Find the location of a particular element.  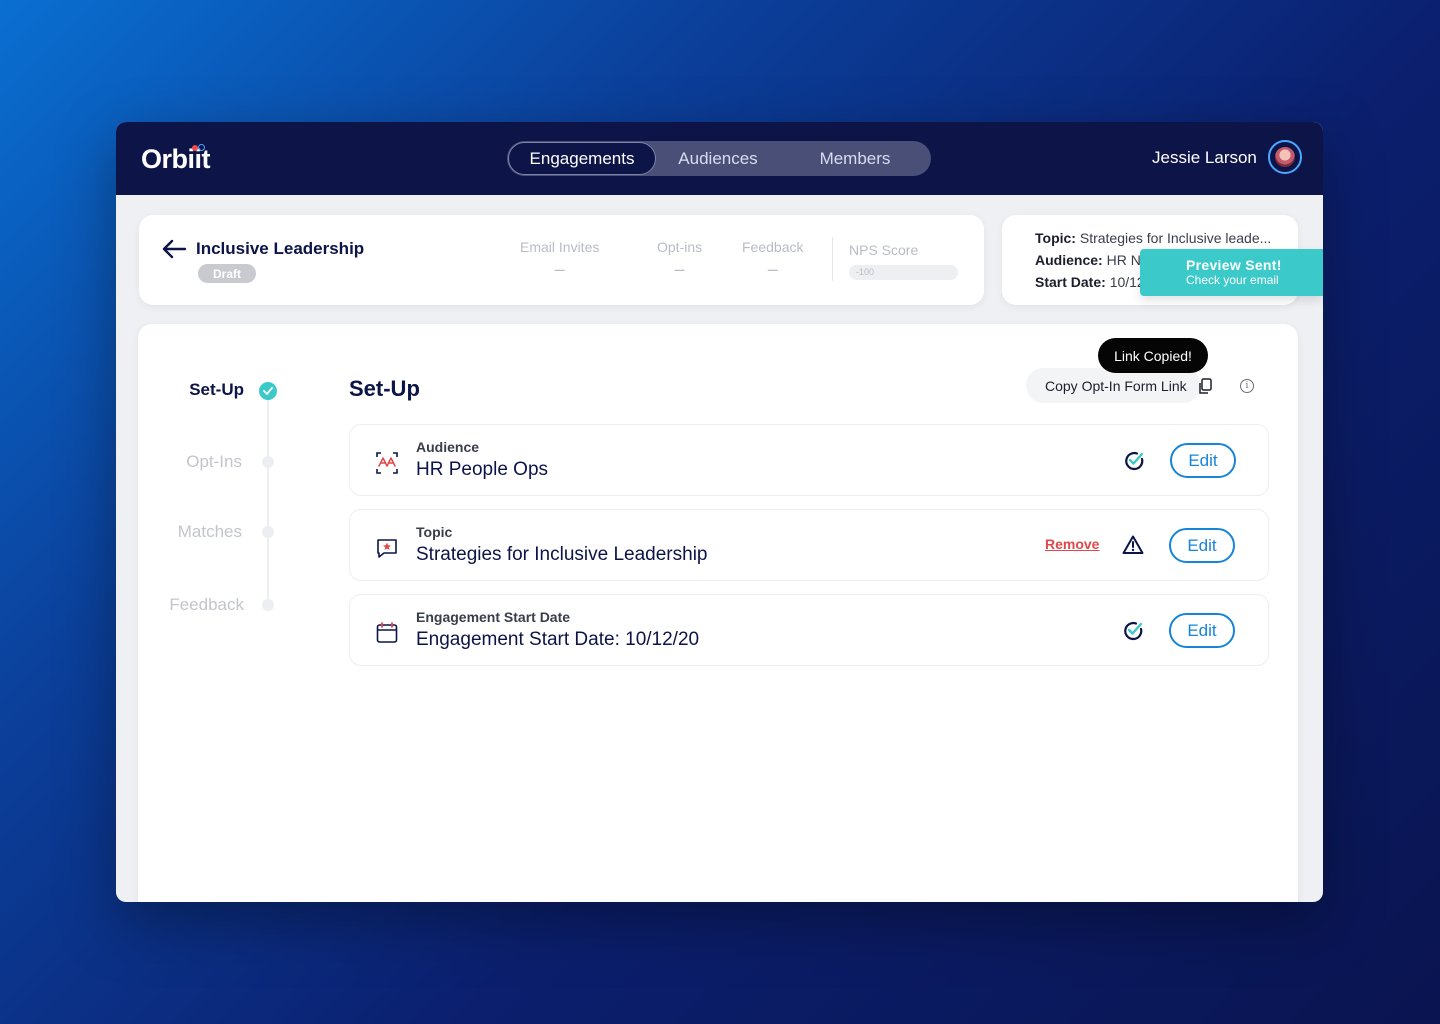

stat-feedback: Feedback – is located at coordinates (772, 259).